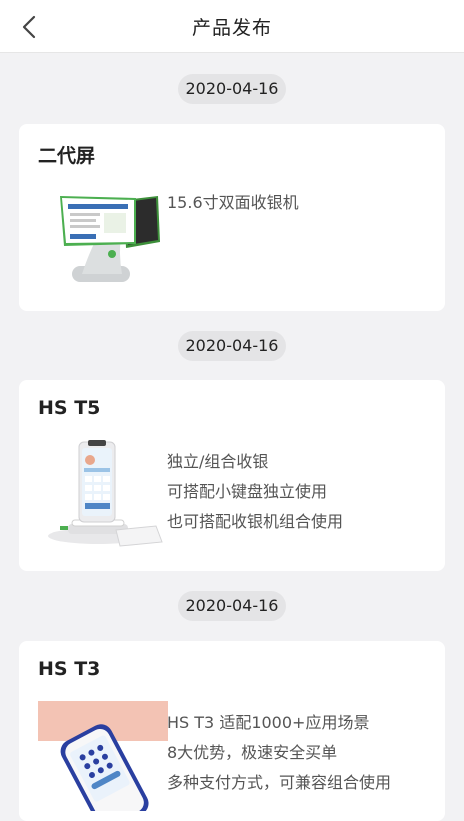  I want to click on chevron-left-icon, so click(29, 27).